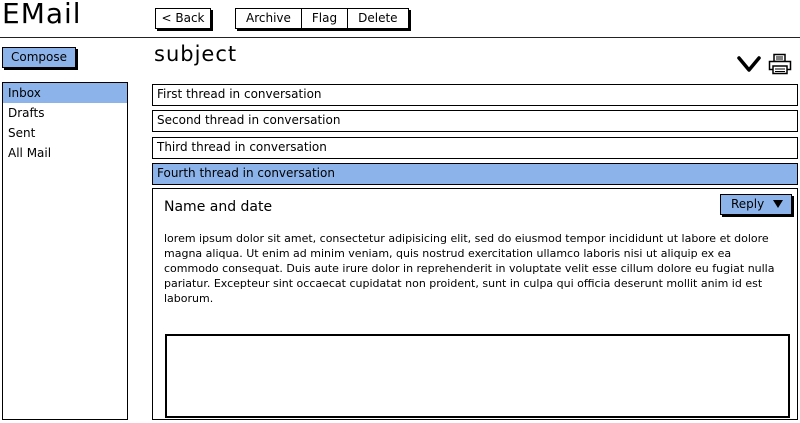 This screenshot has height=423, width=800. Describe the element at coordinates (42, 15) in the screenshot. I see `app-title: EMail` at that location.